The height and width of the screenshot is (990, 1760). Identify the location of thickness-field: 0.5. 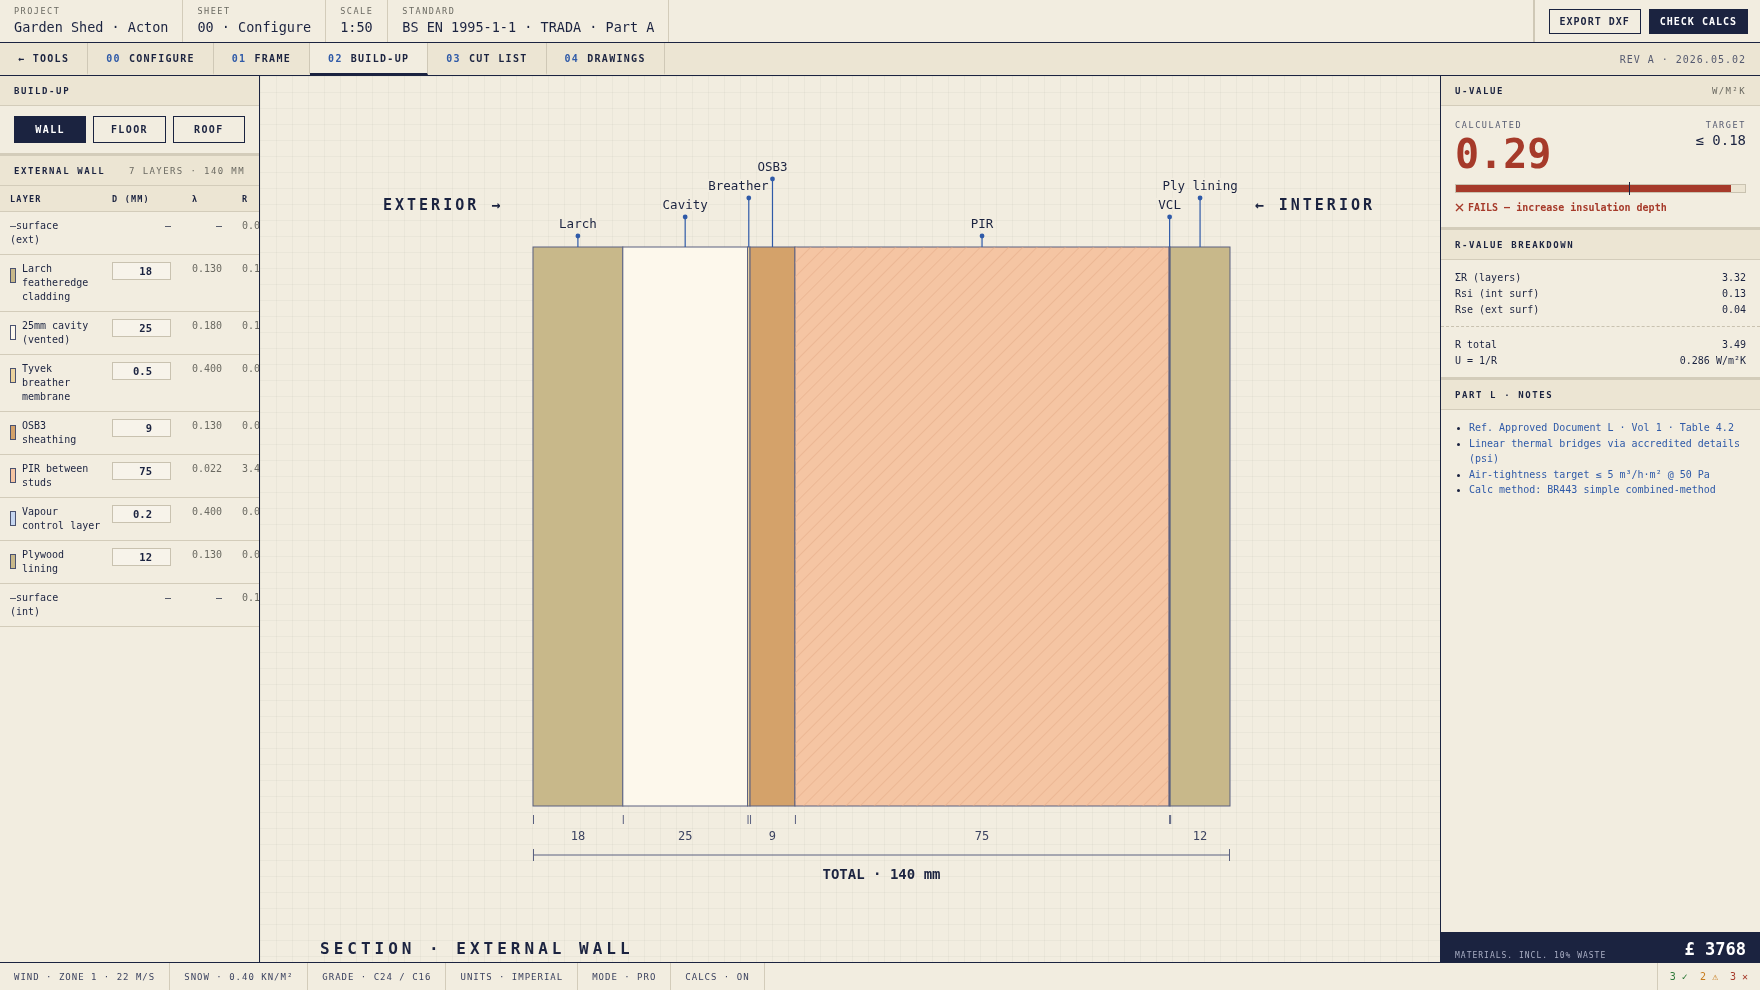
(141, 371).